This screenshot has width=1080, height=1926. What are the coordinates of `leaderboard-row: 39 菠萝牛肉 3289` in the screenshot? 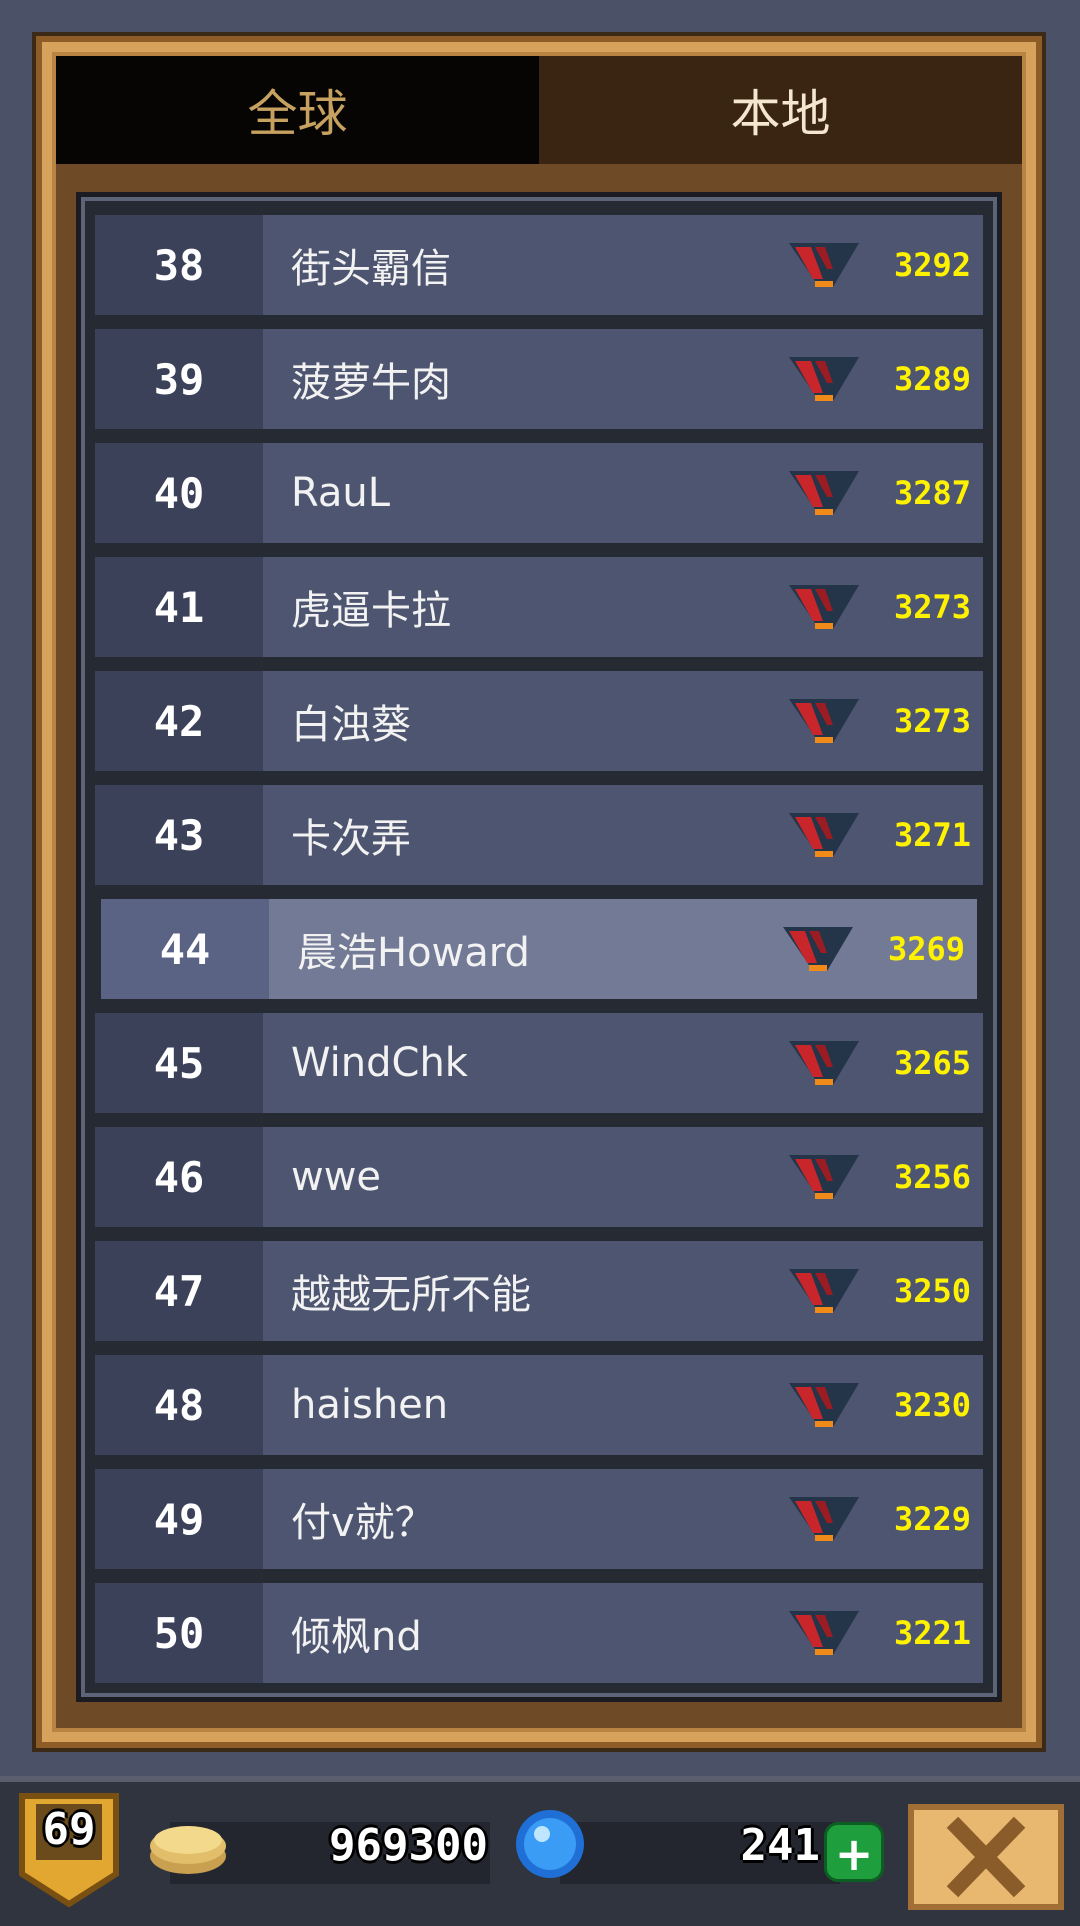 It's located at (539, 379).